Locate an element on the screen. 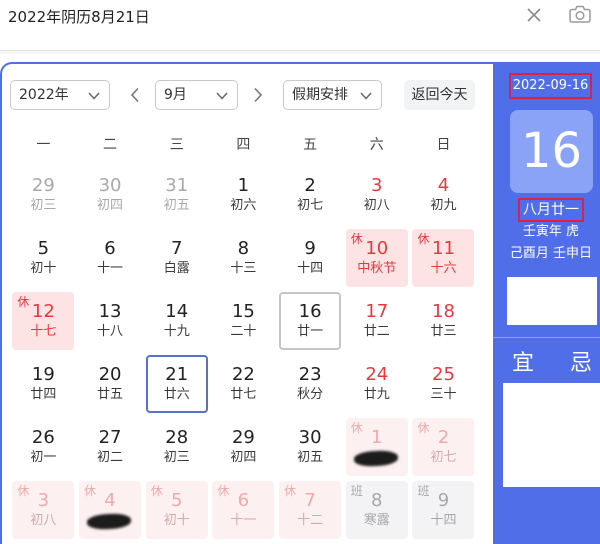  day-cell: 5 初十 is located at coordinates (43, 258).